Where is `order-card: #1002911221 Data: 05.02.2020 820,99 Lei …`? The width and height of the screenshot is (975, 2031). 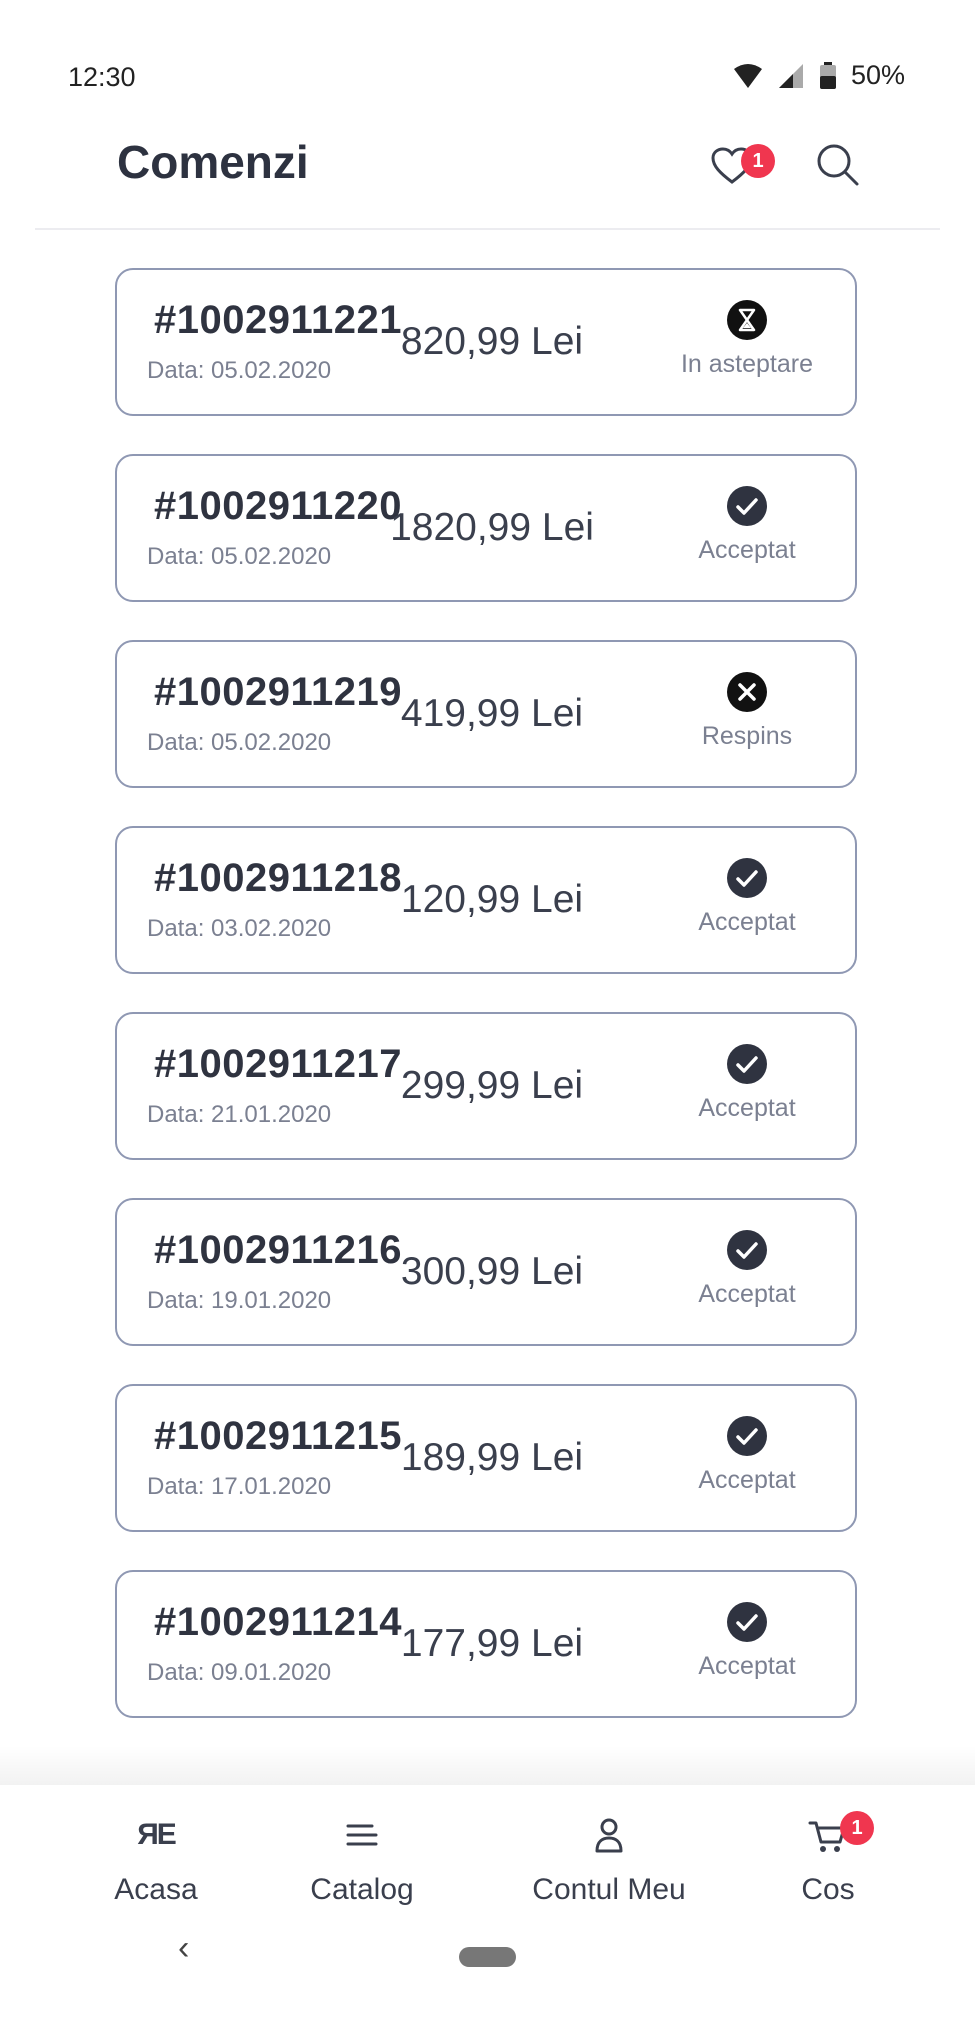
order-card: #1002911221 Data: 05.02.2020 820,99 Lei … is located at coordinates (486, 342).